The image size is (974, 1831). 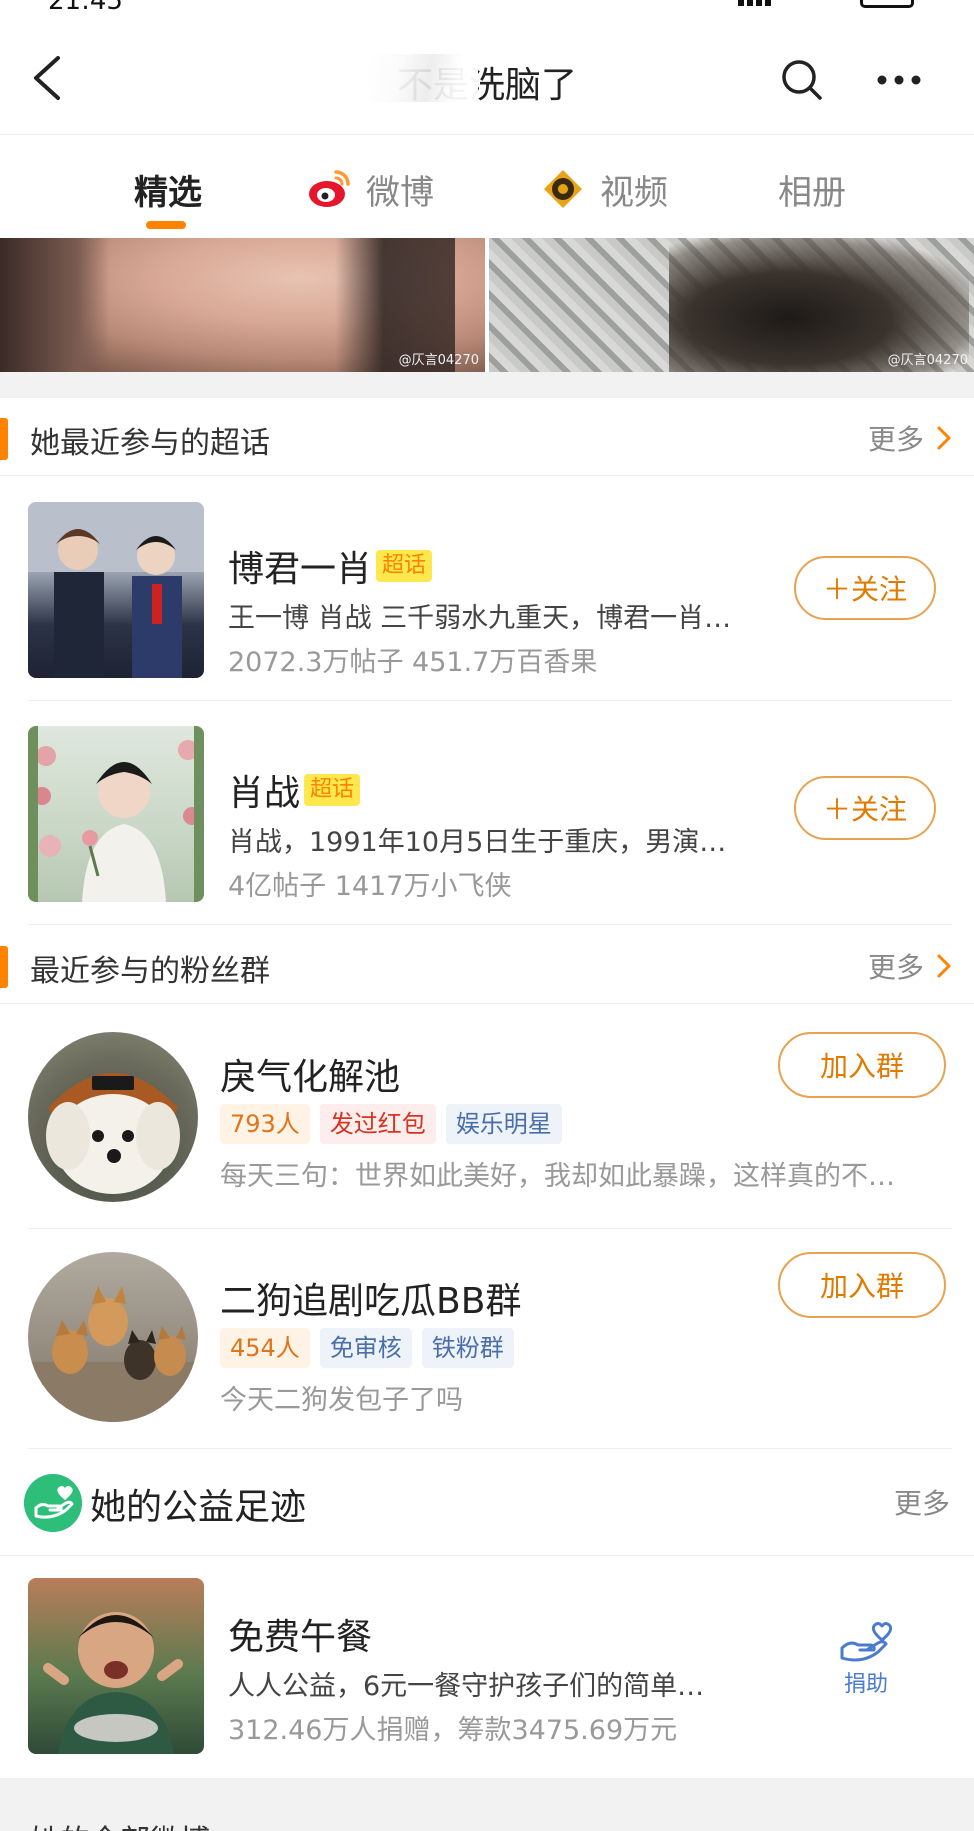 What do you see at coordinates (166, 225) in the screenshot?
I see `active-tab-indicator` at bounding box center [166, 225].